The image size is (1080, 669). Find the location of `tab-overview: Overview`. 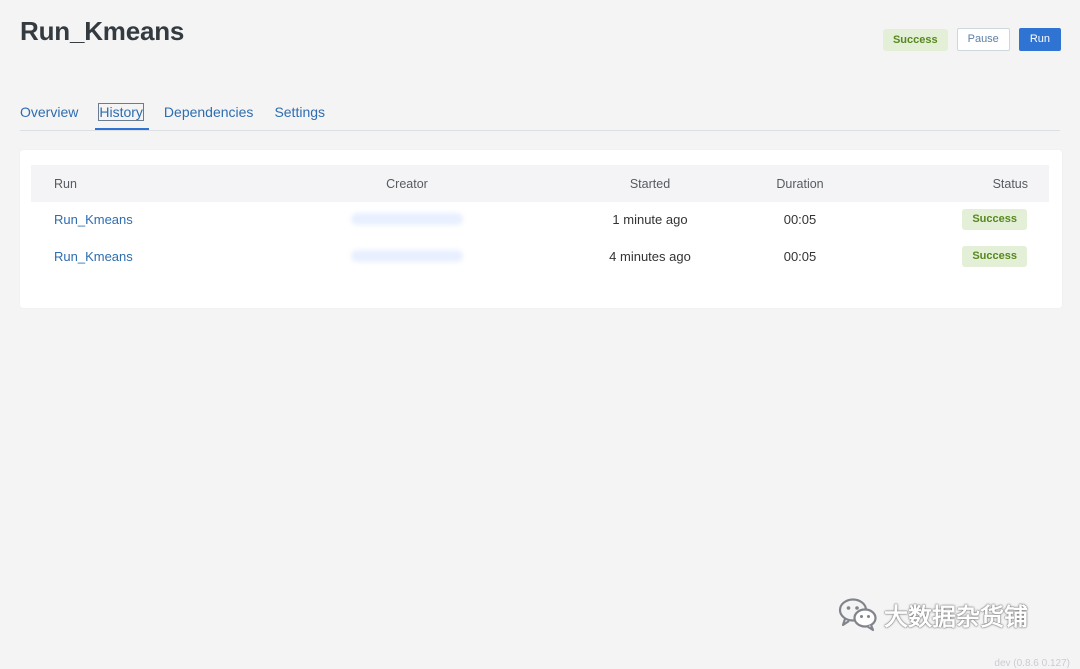

tab-overview: Overview is located at coordinates (49, 116).